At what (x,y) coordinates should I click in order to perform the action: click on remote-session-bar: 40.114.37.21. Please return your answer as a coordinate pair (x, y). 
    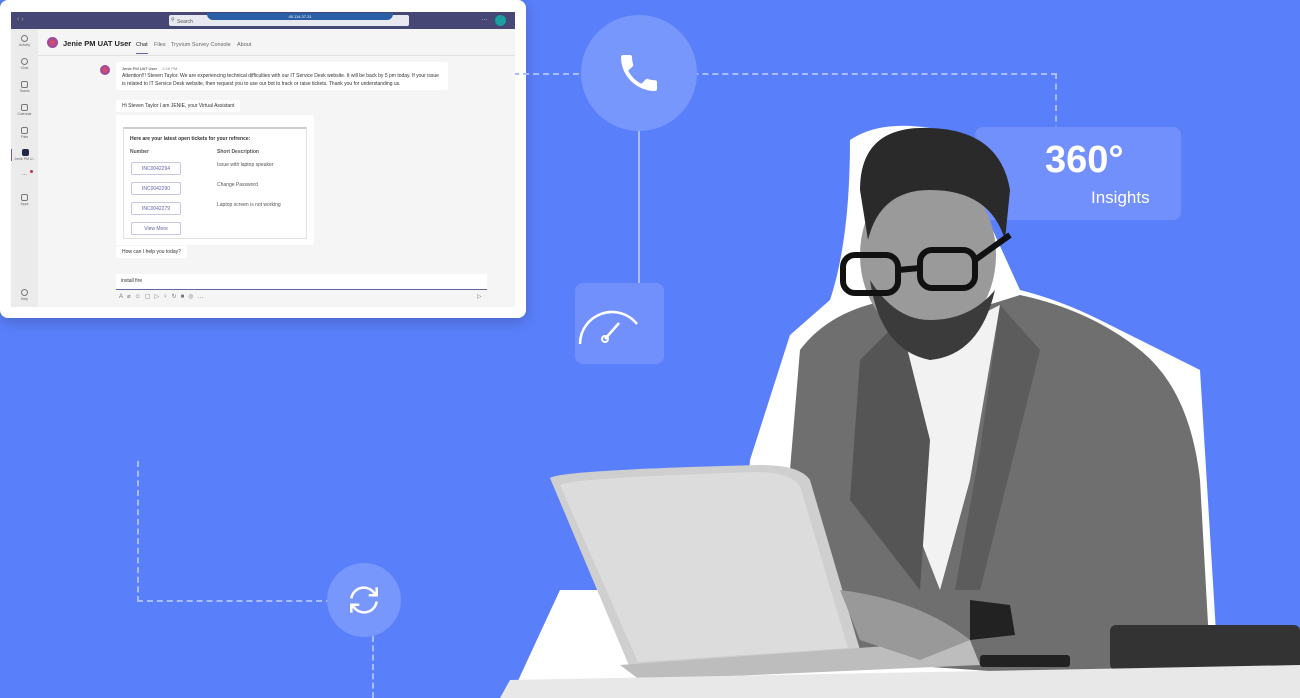
    Looking at the image, I should click on (300, 16).